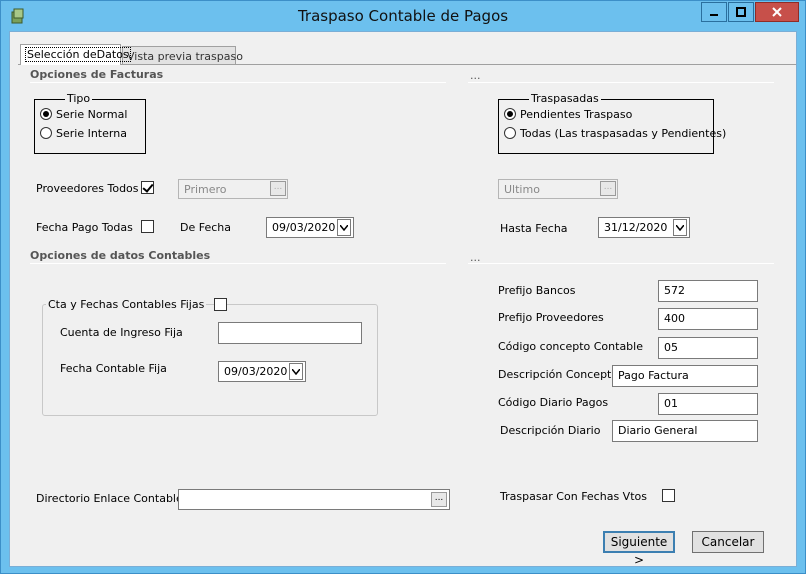  I want to click on descripcion-diario-label: Descripción Diario, so click(550, 430).